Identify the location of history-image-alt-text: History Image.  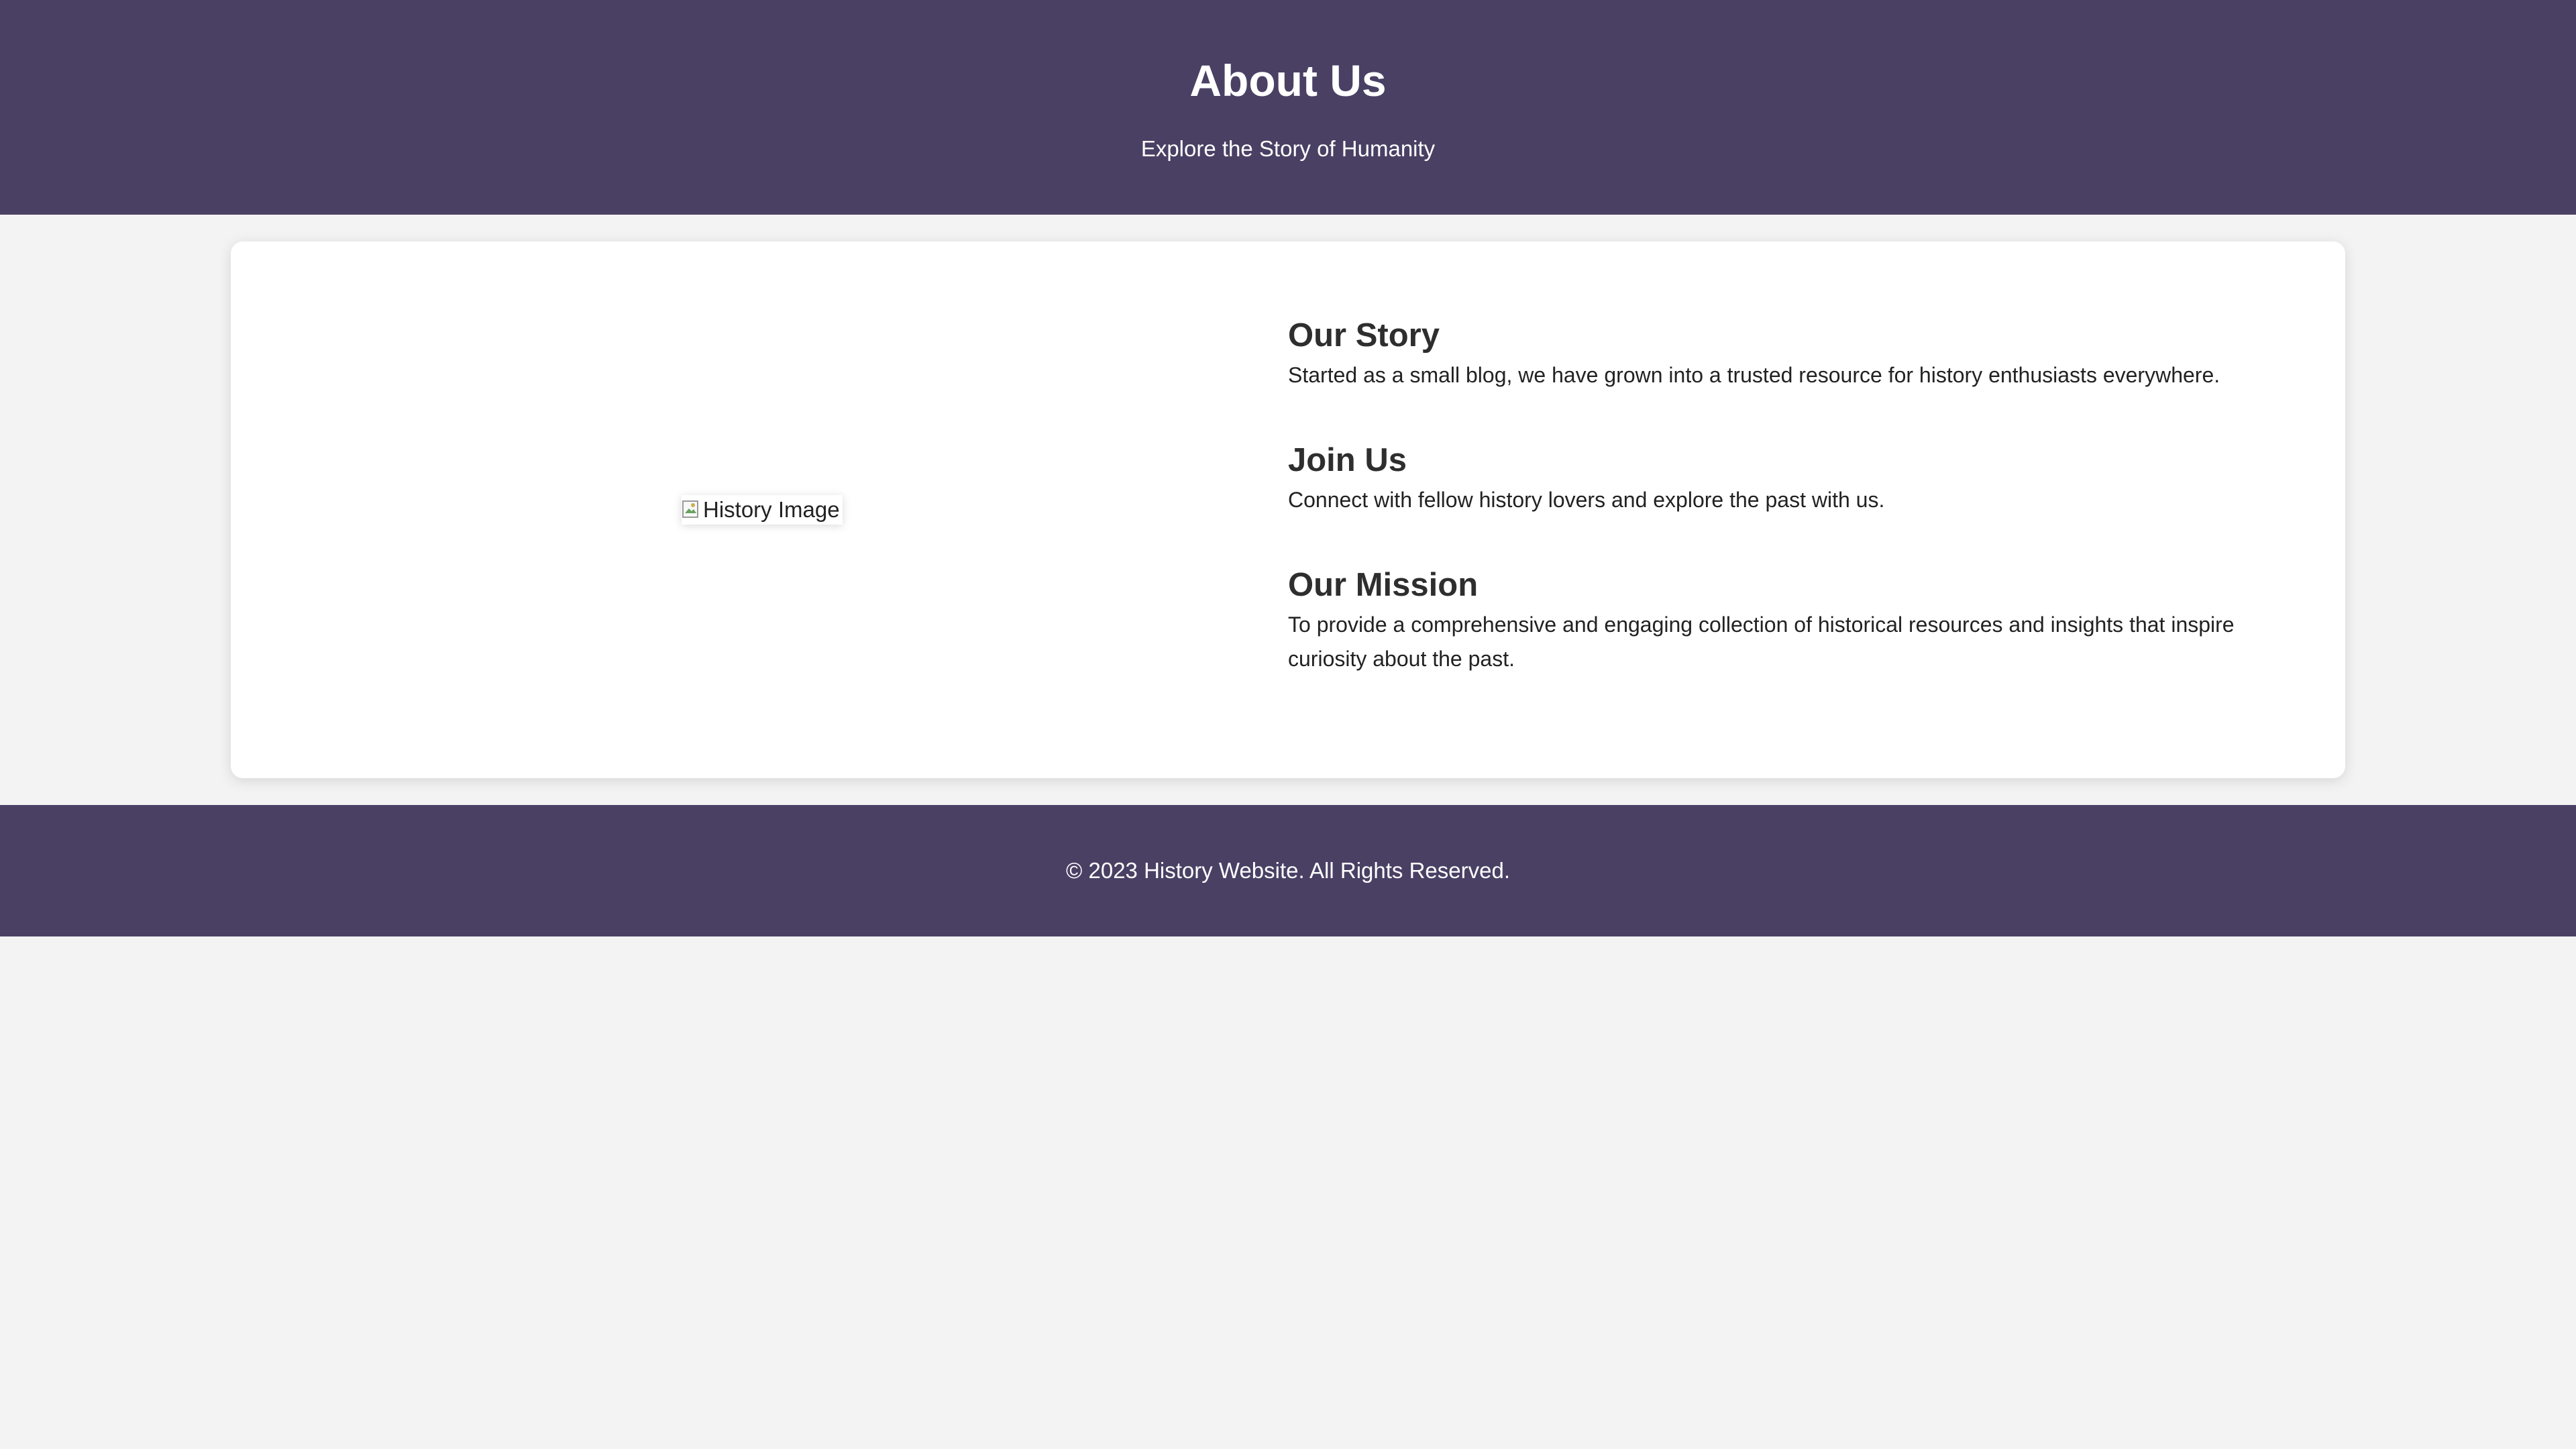
(771, 509).